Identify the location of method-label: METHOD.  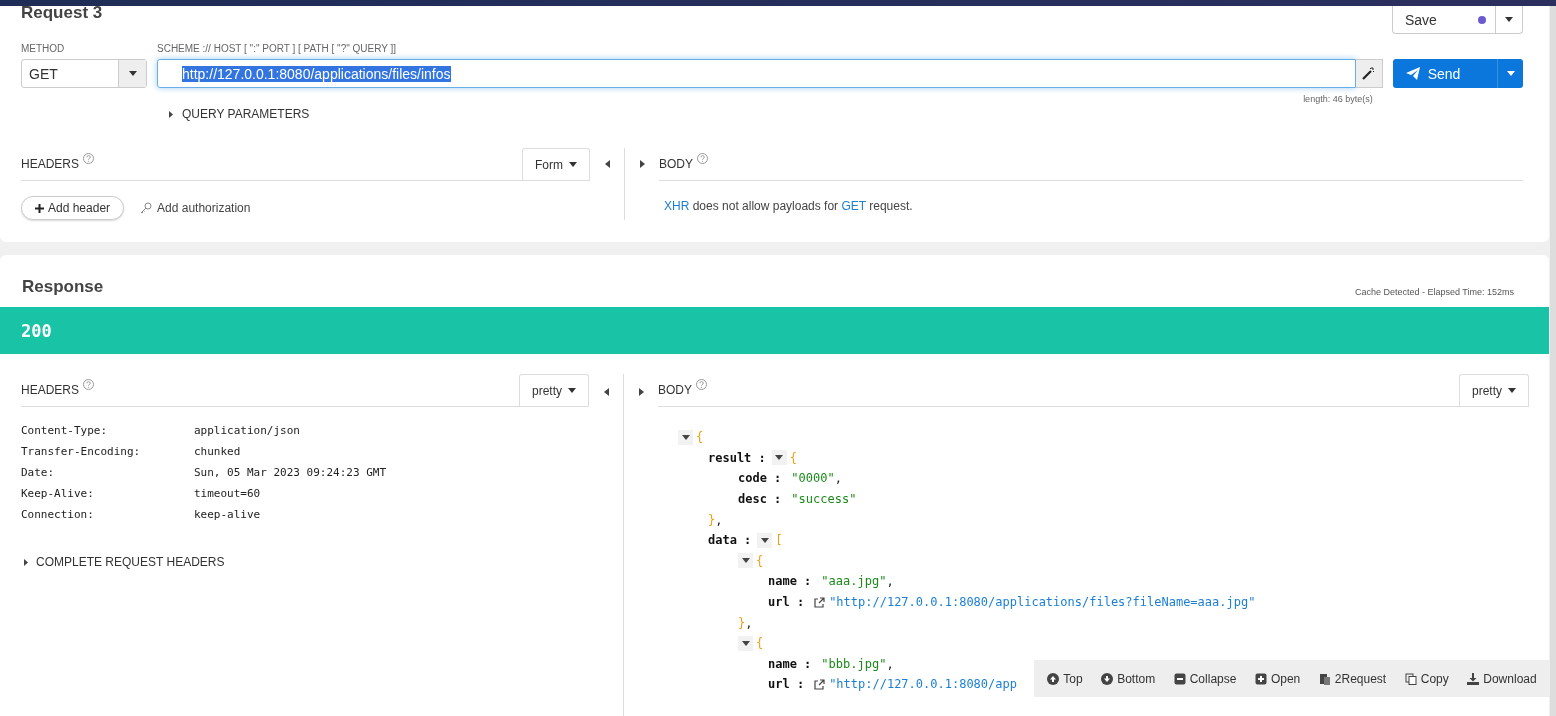
(43, 48).